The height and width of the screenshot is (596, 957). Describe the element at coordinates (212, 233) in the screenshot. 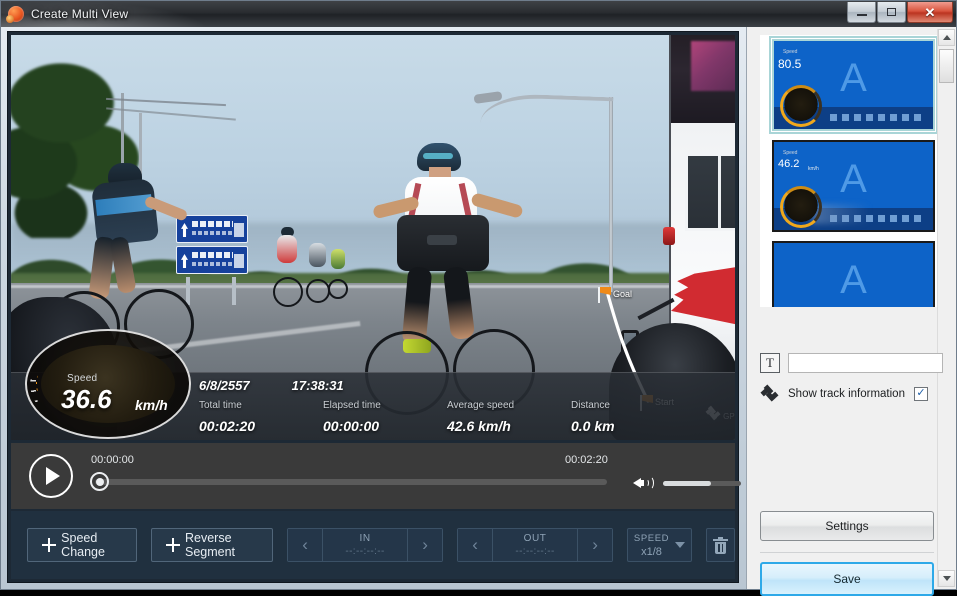

I see `sign-subtext-line` at that location.